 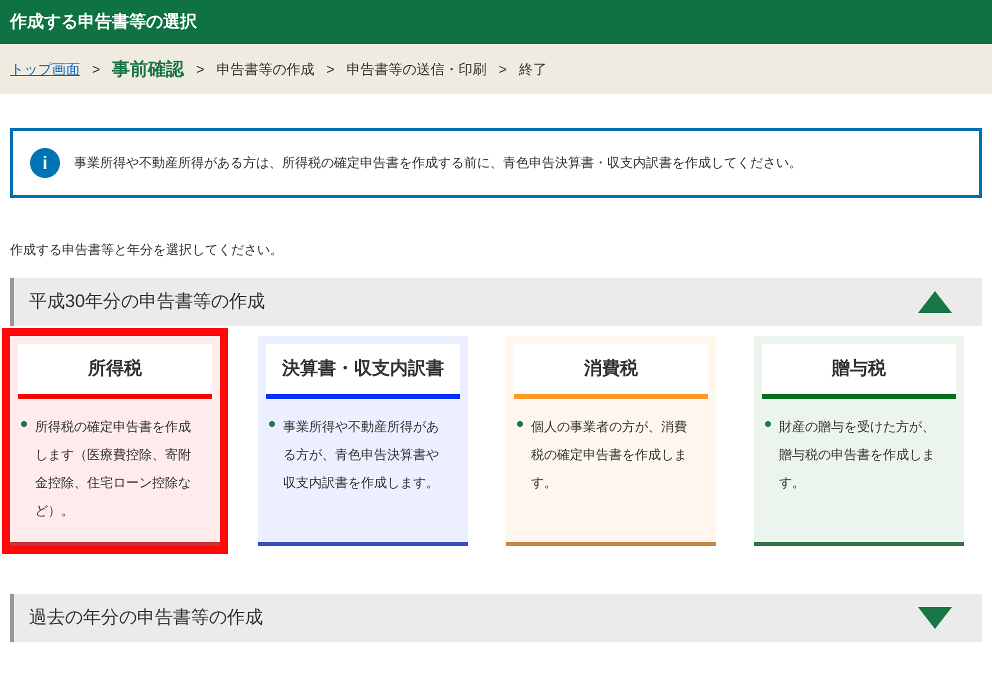 I want to click on instruction-text: 作成する申告書等と年分を選択してください。, so click(x=147, y=250).